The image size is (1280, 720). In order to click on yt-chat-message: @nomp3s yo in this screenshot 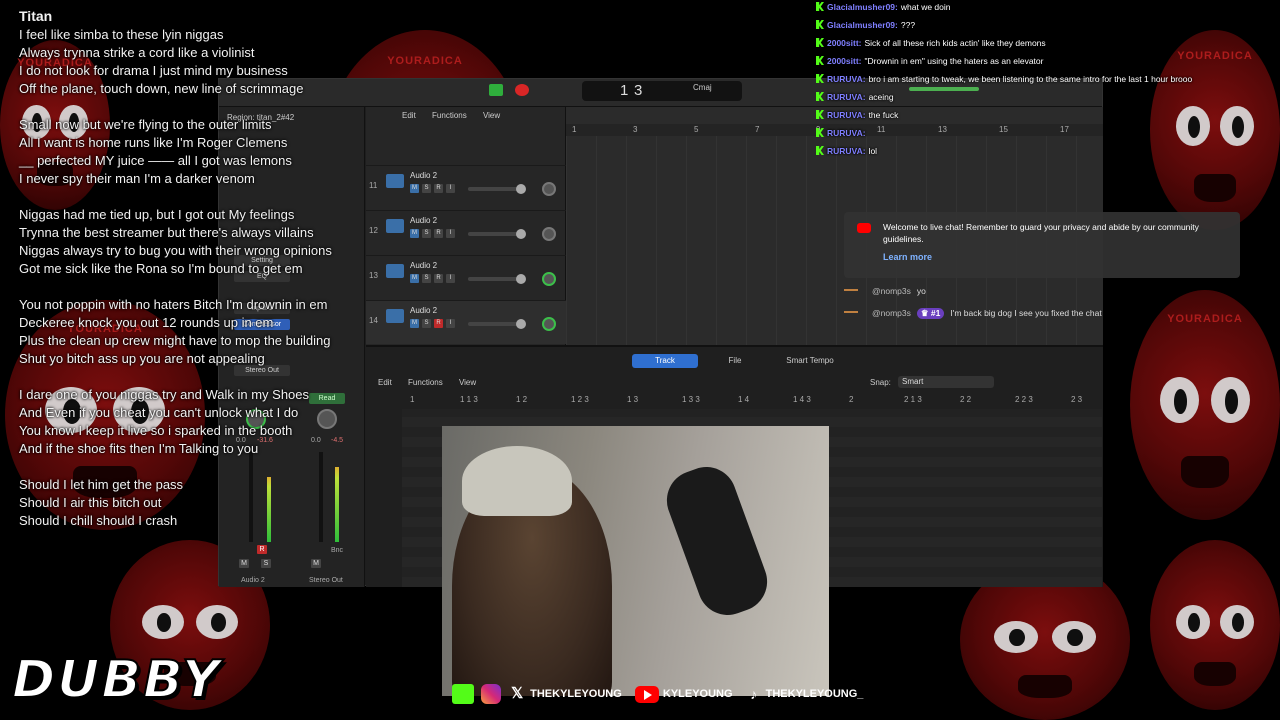, I will do `click(885, 291)`.